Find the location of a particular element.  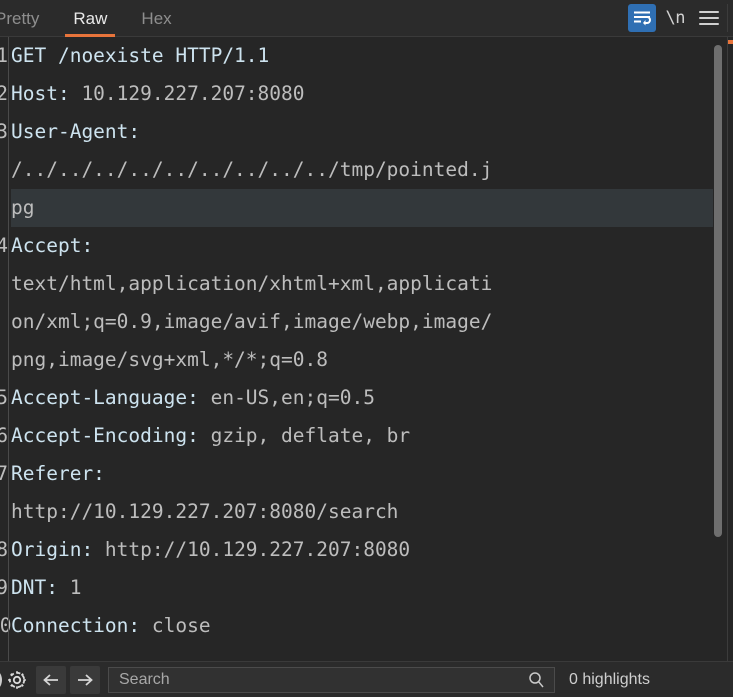

magnifier-icon is located at coordinates (536, 679).